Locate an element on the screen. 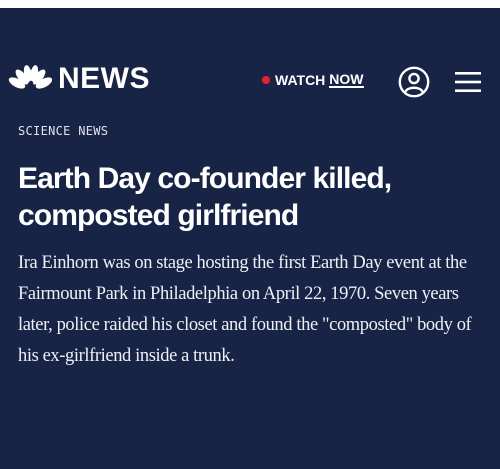 This screenshot has height=469, width=500. category-label: SCIENCE NEWS is located at coordinates (63, 131).